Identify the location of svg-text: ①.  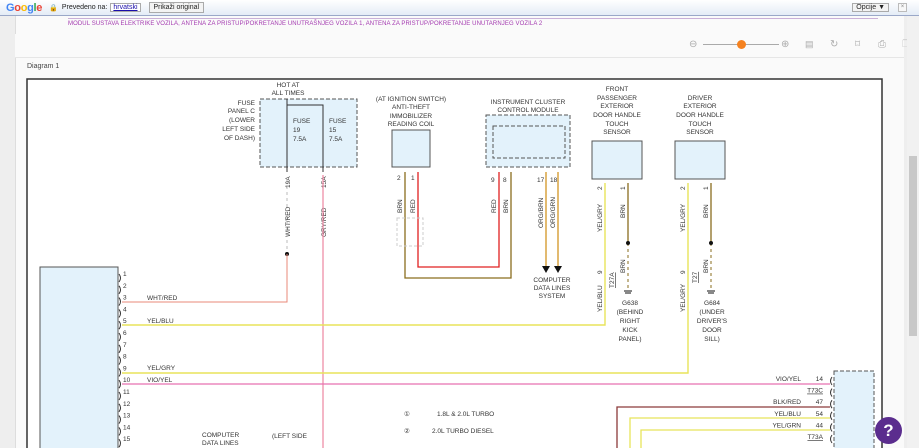
(407, 414).